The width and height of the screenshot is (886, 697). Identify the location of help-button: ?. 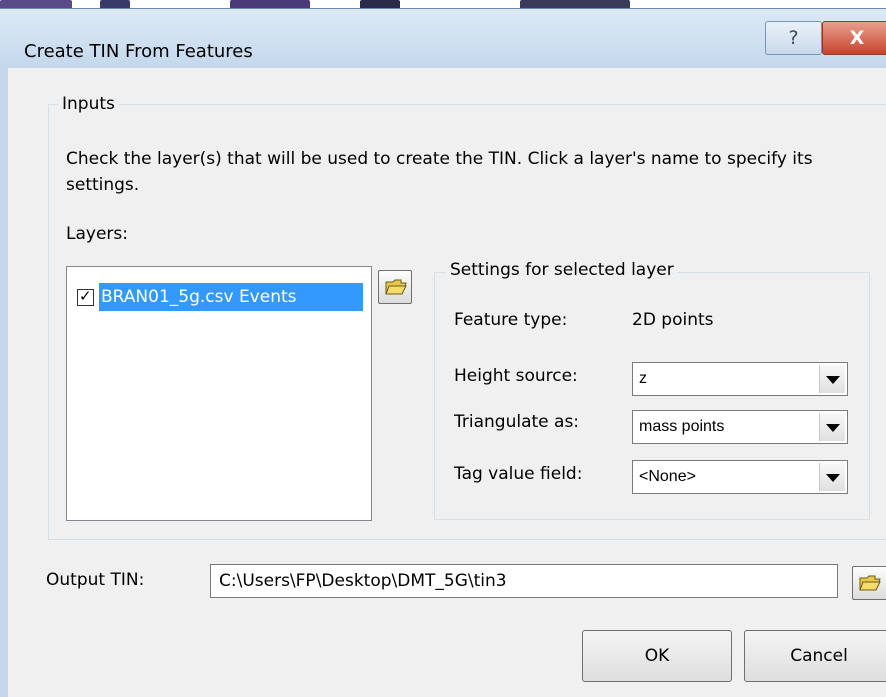
(793, 38).